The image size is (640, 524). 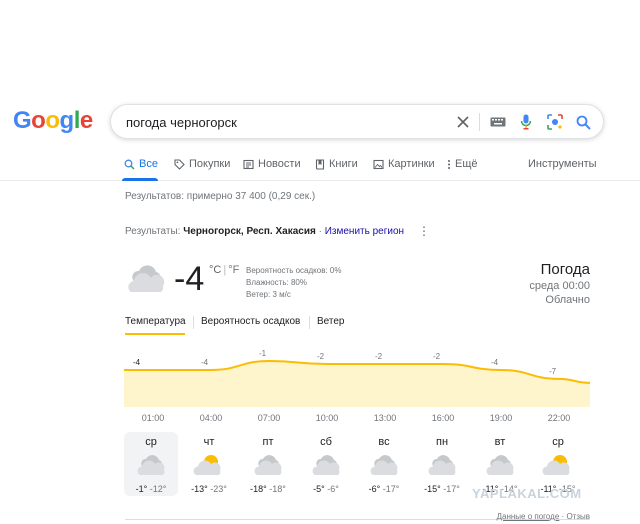 I want to click on hour-label: 13:00, so click(x=385, y=418).